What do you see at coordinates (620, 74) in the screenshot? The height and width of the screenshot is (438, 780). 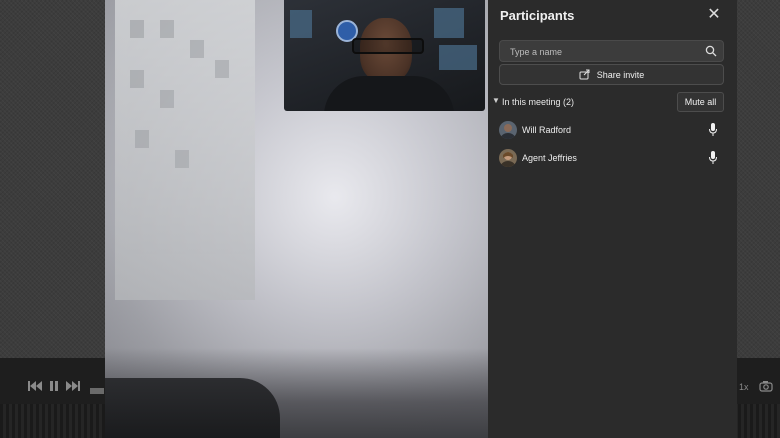 I see `share-invite-label: Share invite` at bounding box center [620, 74].